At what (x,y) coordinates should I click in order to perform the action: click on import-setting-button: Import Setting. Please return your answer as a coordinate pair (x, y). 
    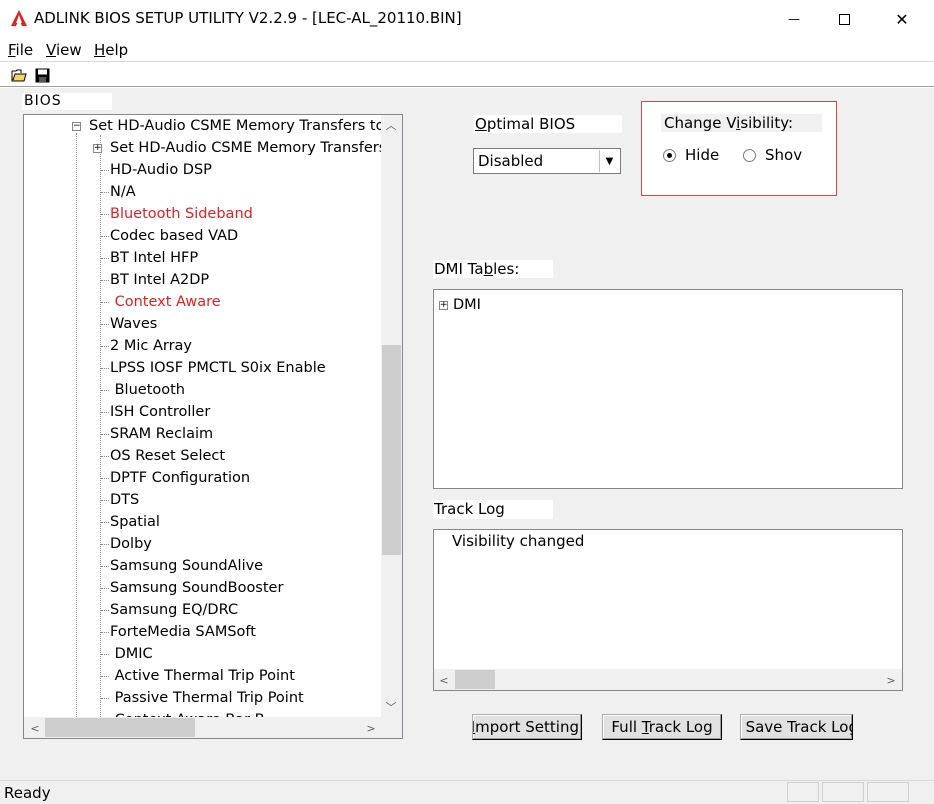
    Looking at the image, I should click on (527, 727).